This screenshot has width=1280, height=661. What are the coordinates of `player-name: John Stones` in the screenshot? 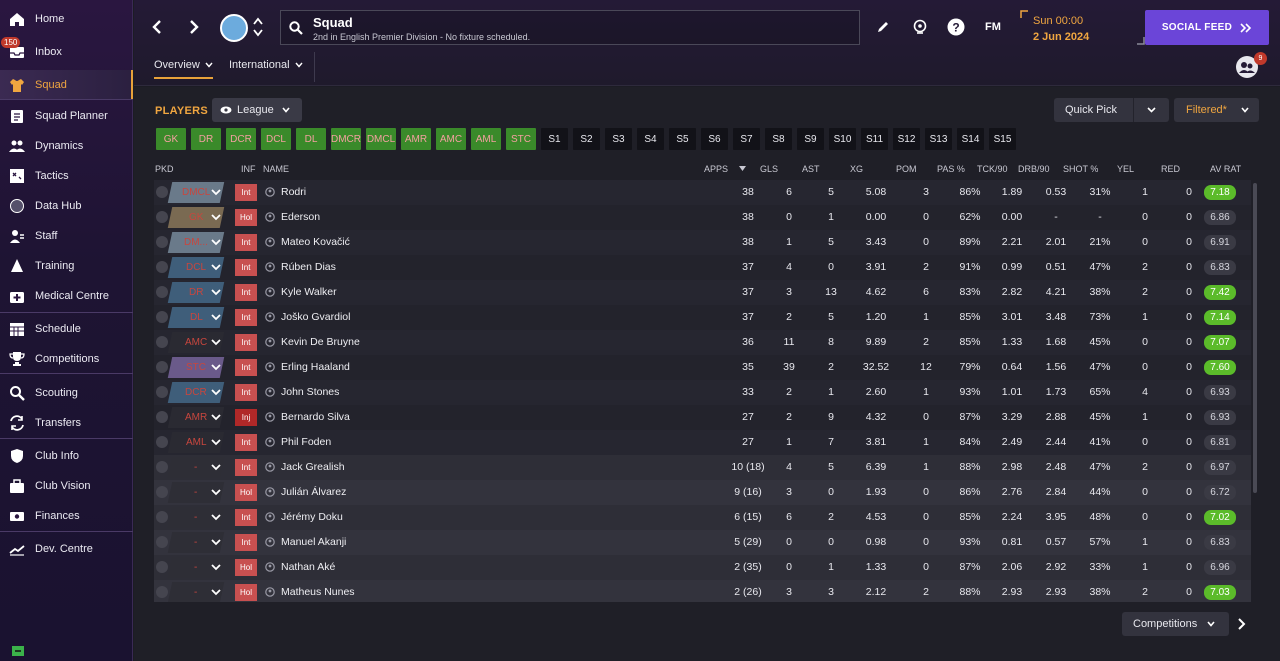 It's located at (310, 392).